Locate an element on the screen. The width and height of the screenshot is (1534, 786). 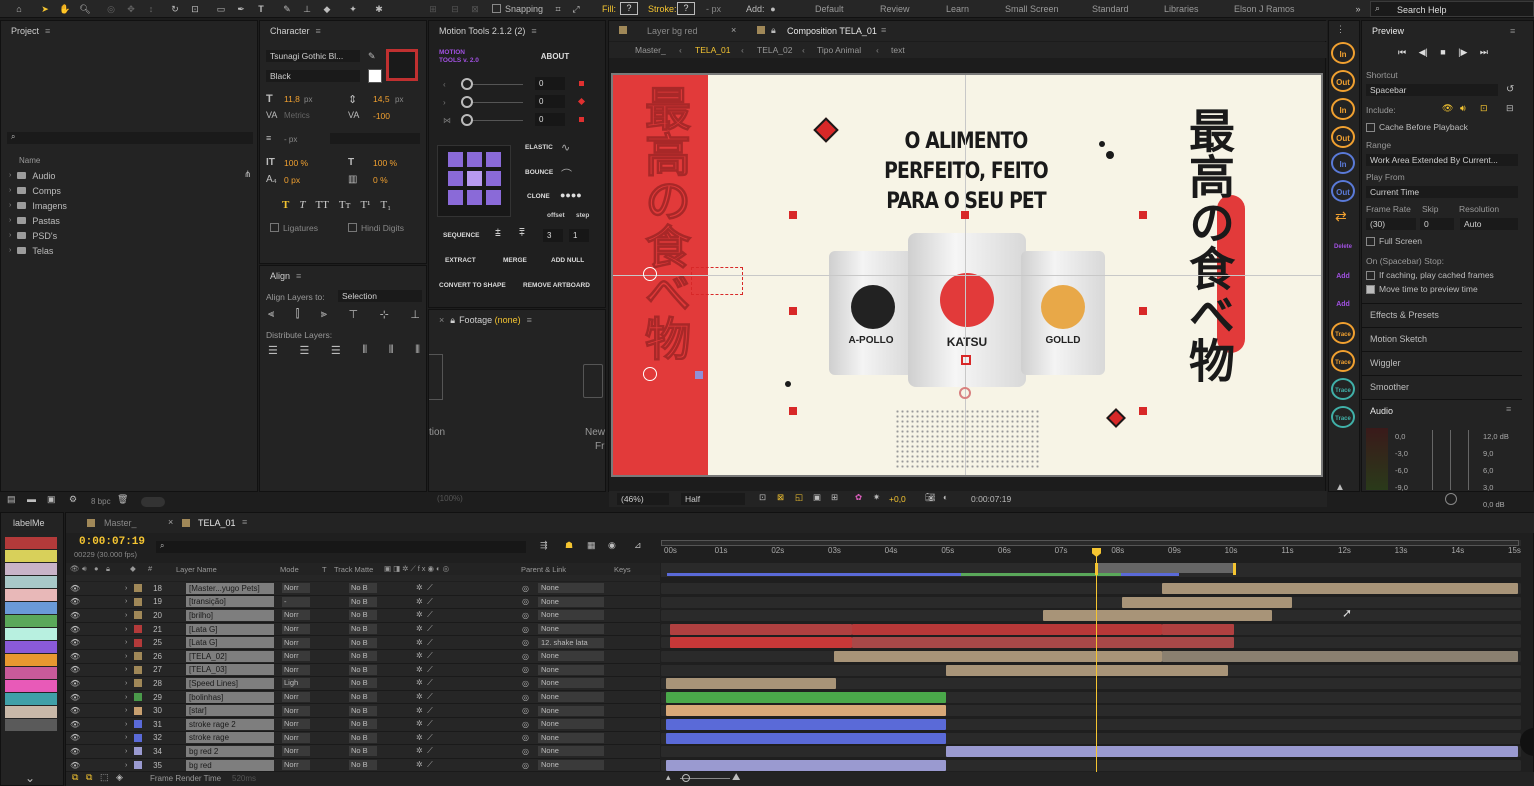
switches-header-icons: ▣◨✲⟋fx◉◐◎ is located at coordinates (417, 569).